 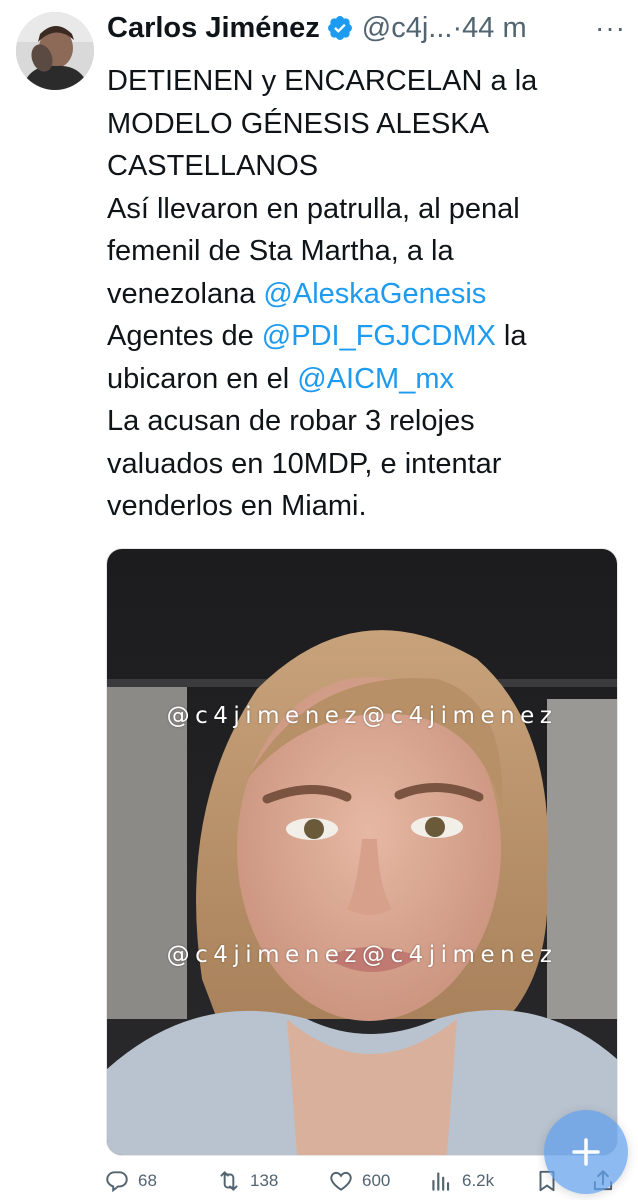 I want to click on reply-icon, so click(x=117, y=1182).